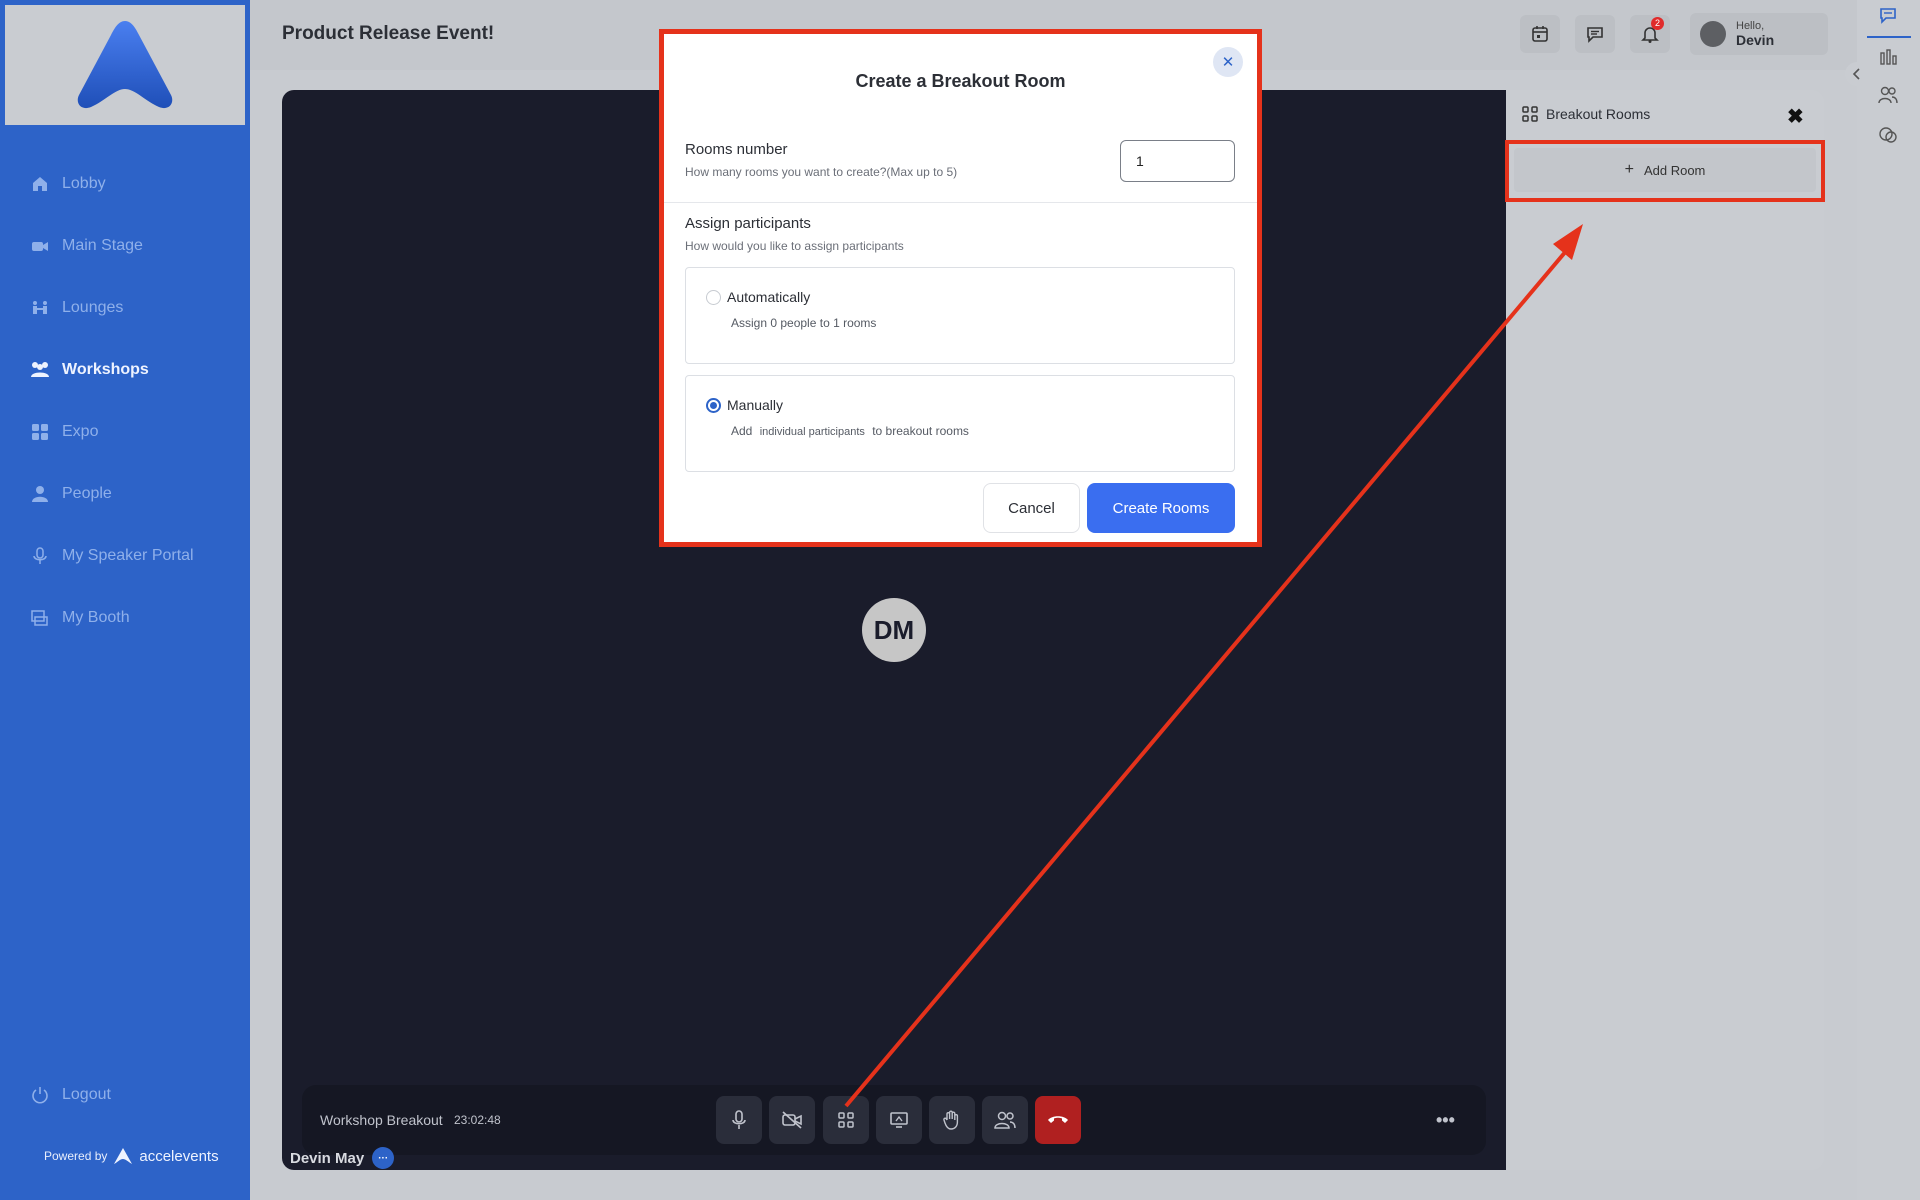 The width and height of the screenshot is (1920, 1200). Describe the element at coordinates (812, 432) in the screenshot. I see `individual-participants-link: individual participants` at that location.